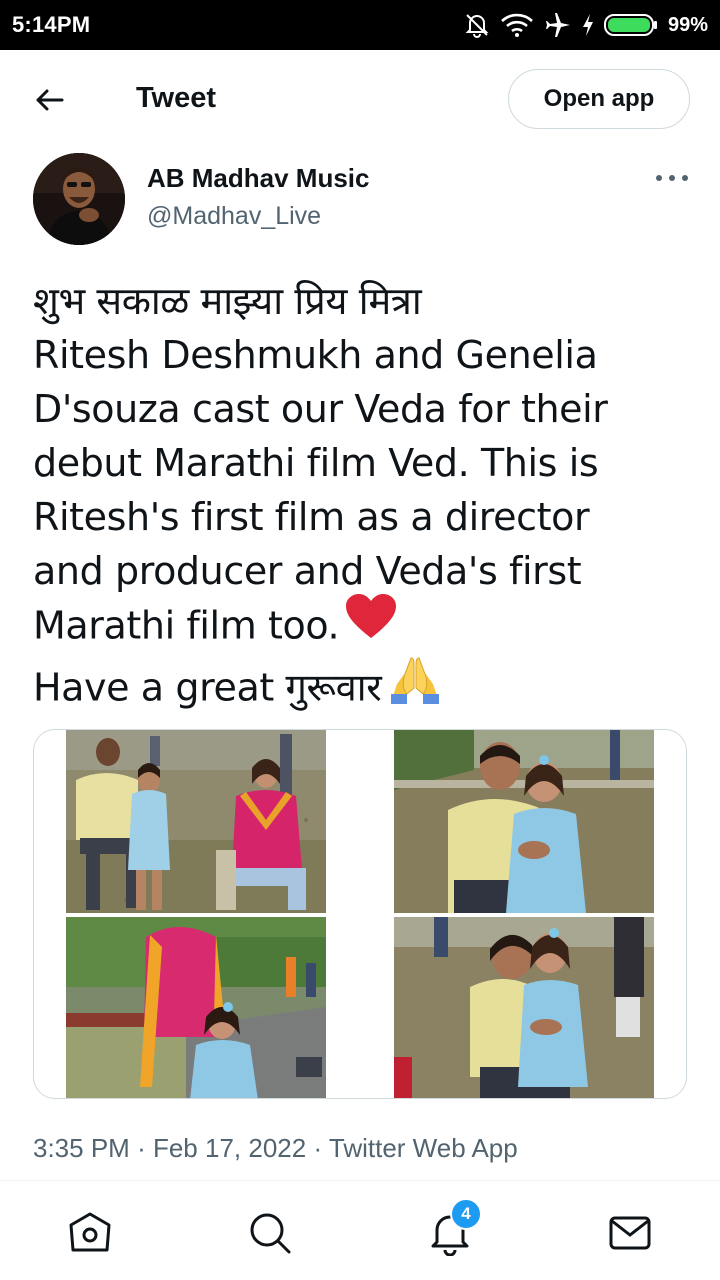  What do you see at coordinates (659, 178) in the screenshot?
I see `more-dots-icon` at bounding box center [659, 178].